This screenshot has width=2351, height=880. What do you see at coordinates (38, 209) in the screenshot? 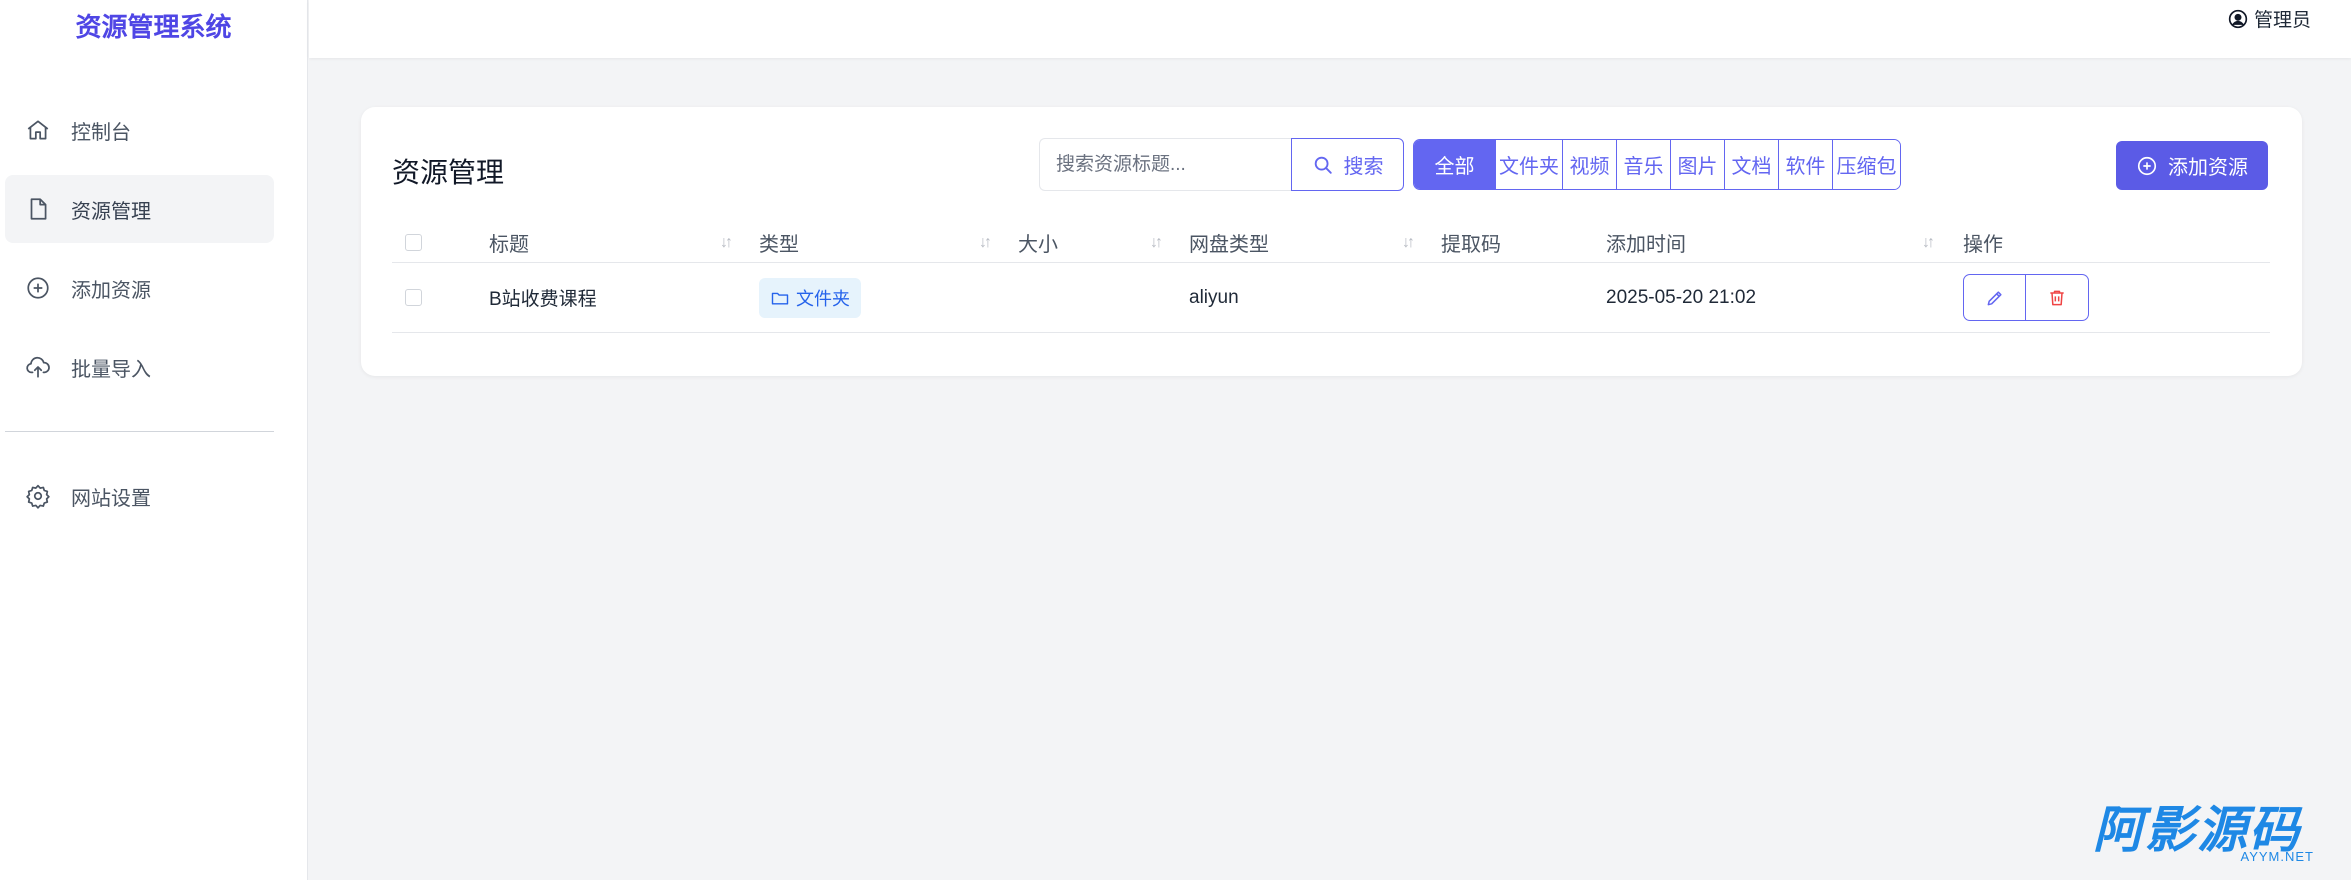
I see `file-icon` at bounding box center [38, 209].